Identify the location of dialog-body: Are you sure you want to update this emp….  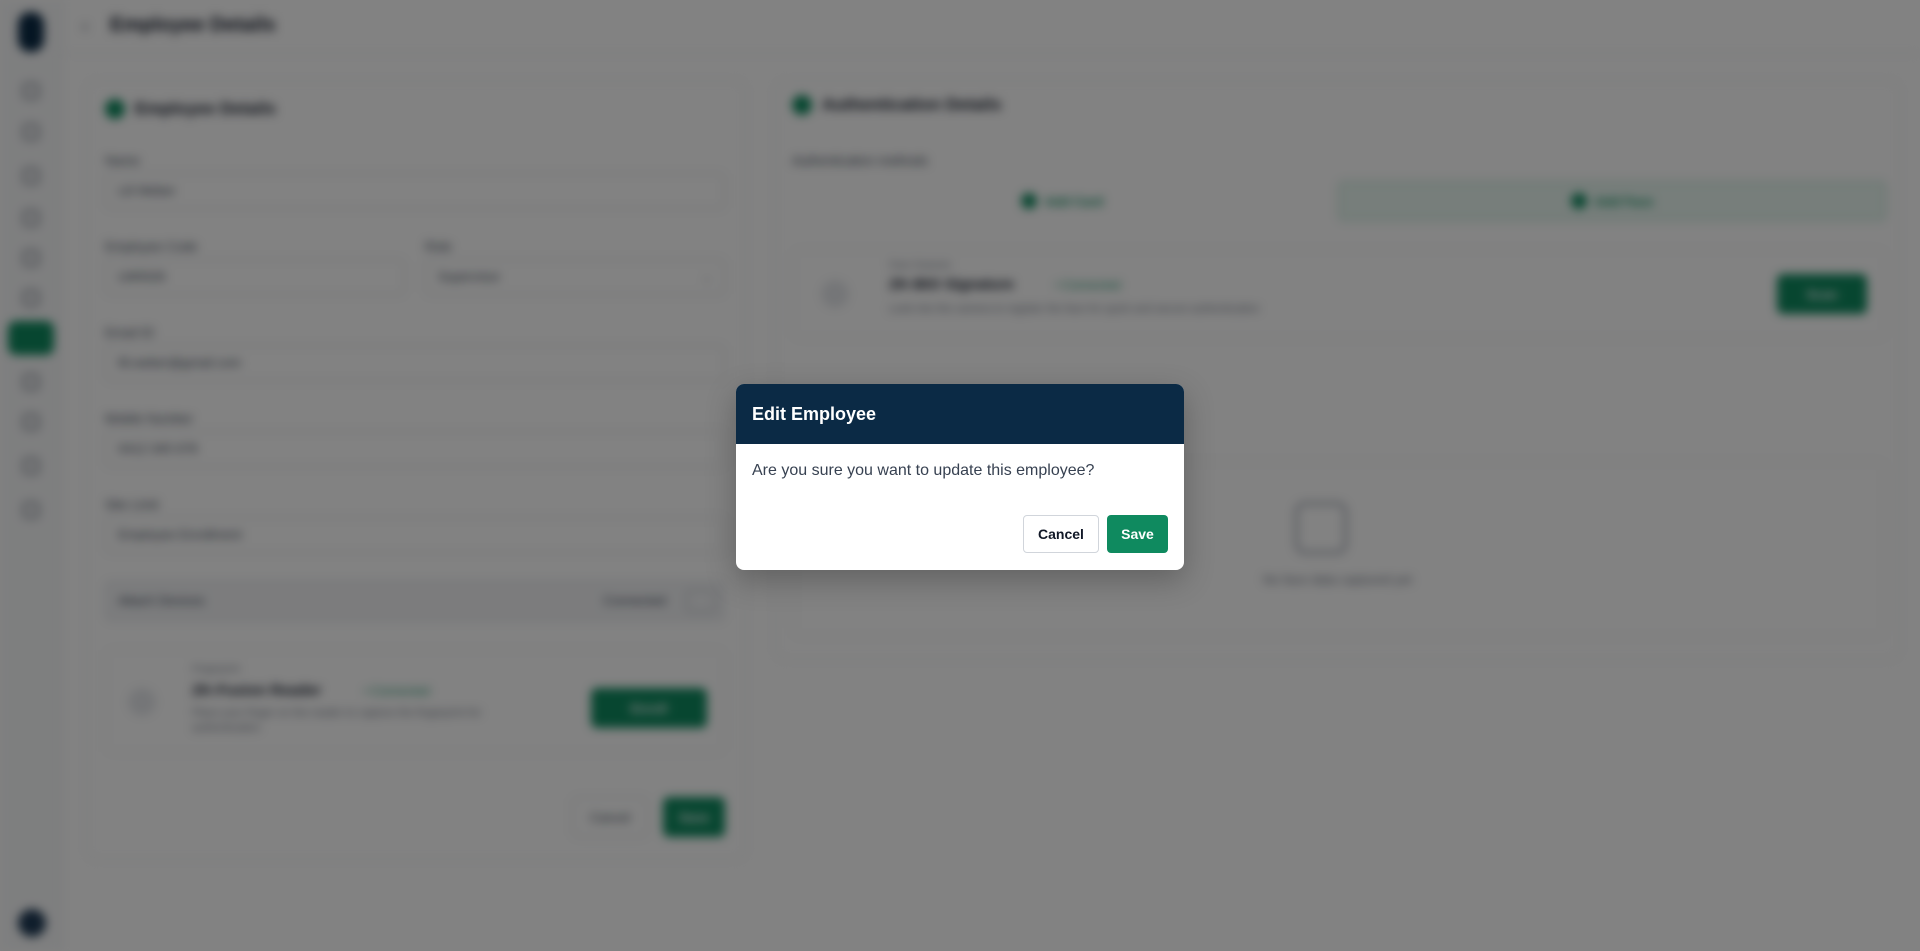
(960, 462).